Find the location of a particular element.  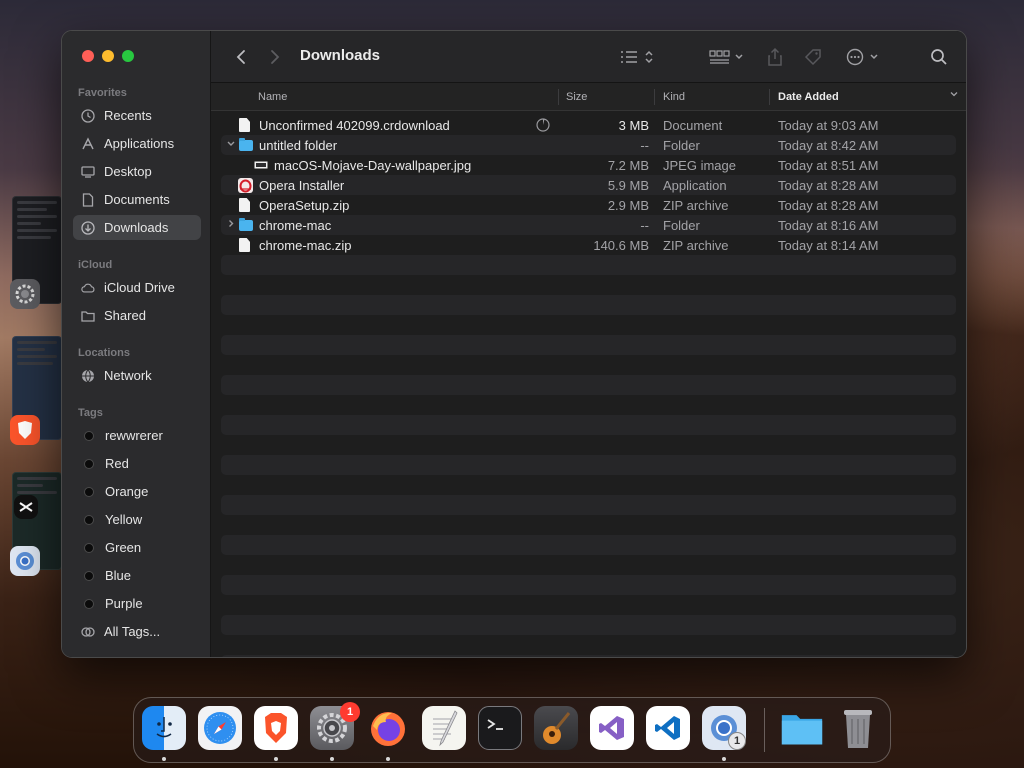

sidebar-item-shared: Shared is located at coordinates (137, 315).